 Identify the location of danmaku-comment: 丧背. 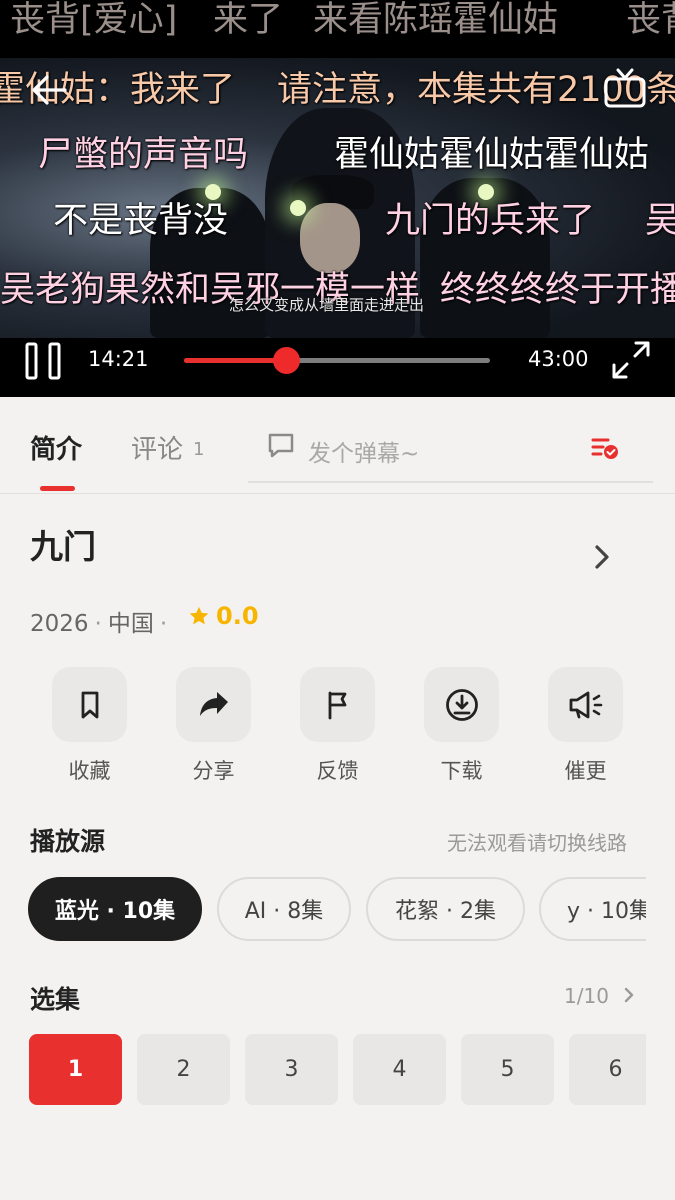
(650, 20).